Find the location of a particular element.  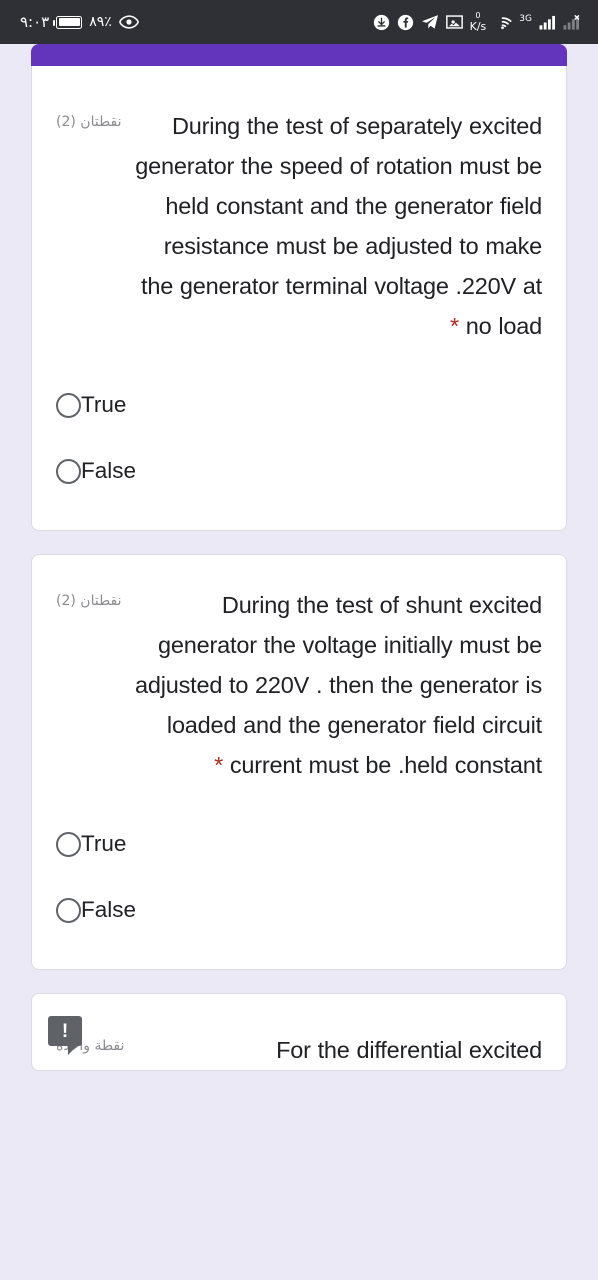

warning-tooltip-label: ! is located at coordinates (65, 1031).